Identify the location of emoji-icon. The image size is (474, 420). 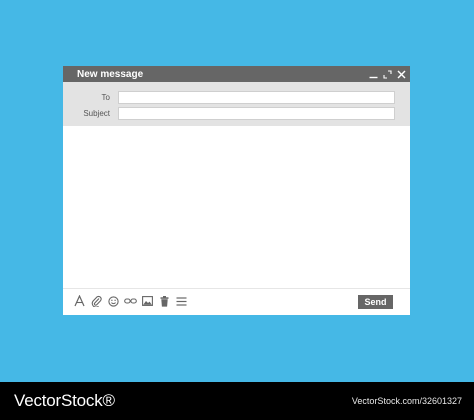
(113, 301).